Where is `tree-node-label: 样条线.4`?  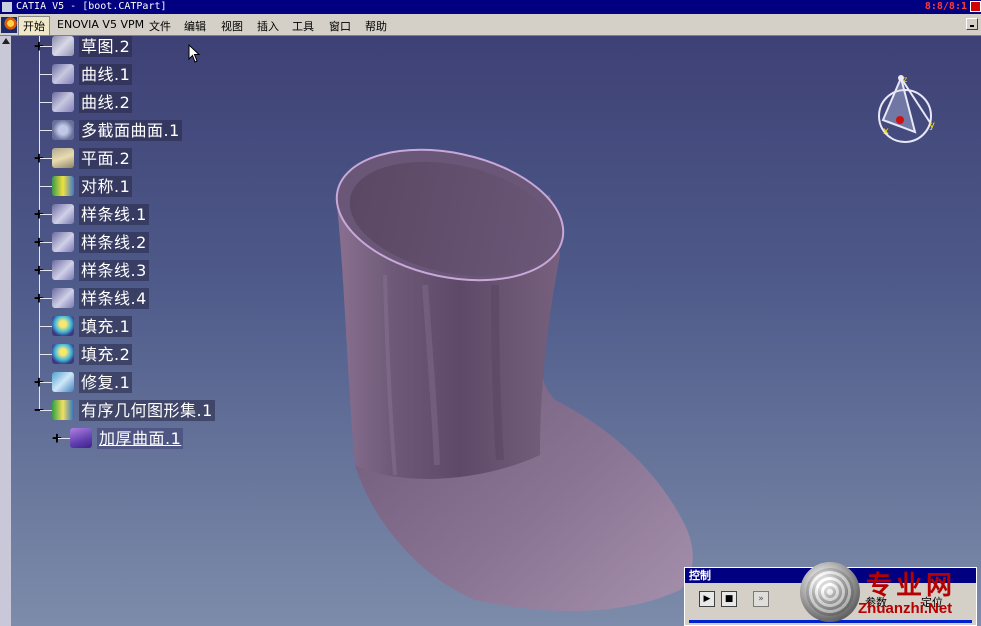 tree-node-label: 样条线.4 is located at coordinates (114, 298).